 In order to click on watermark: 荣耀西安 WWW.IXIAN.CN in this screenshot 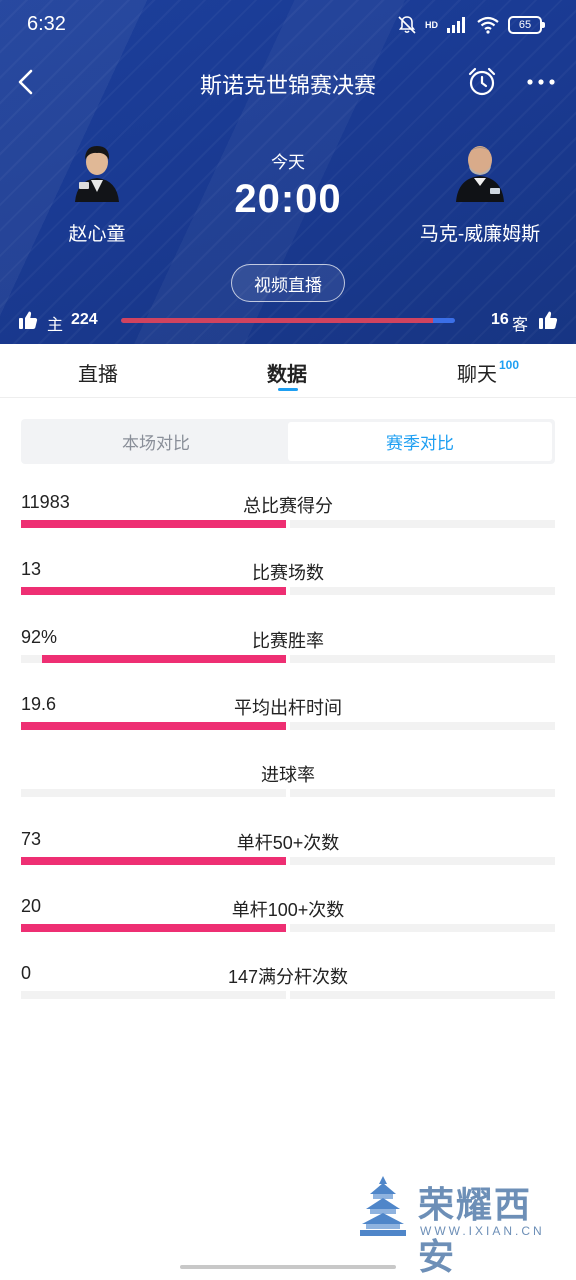, I will do `click(456, 1225)`.